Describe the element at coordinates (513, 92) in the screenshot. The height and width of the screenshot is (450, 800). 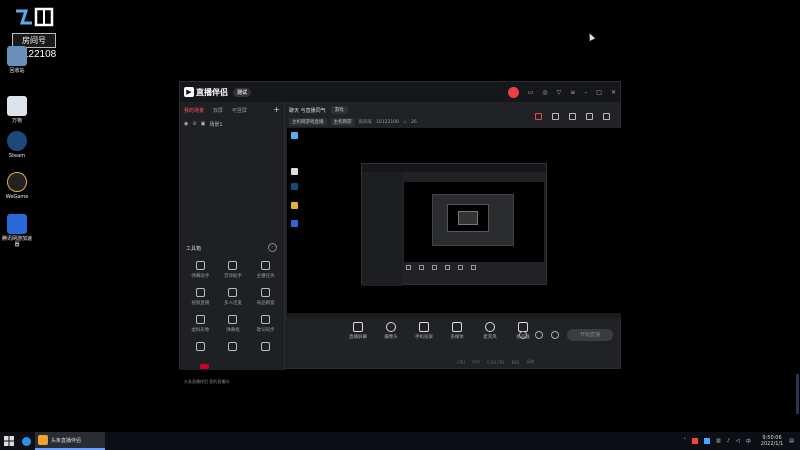
I see `avatar` at that location.